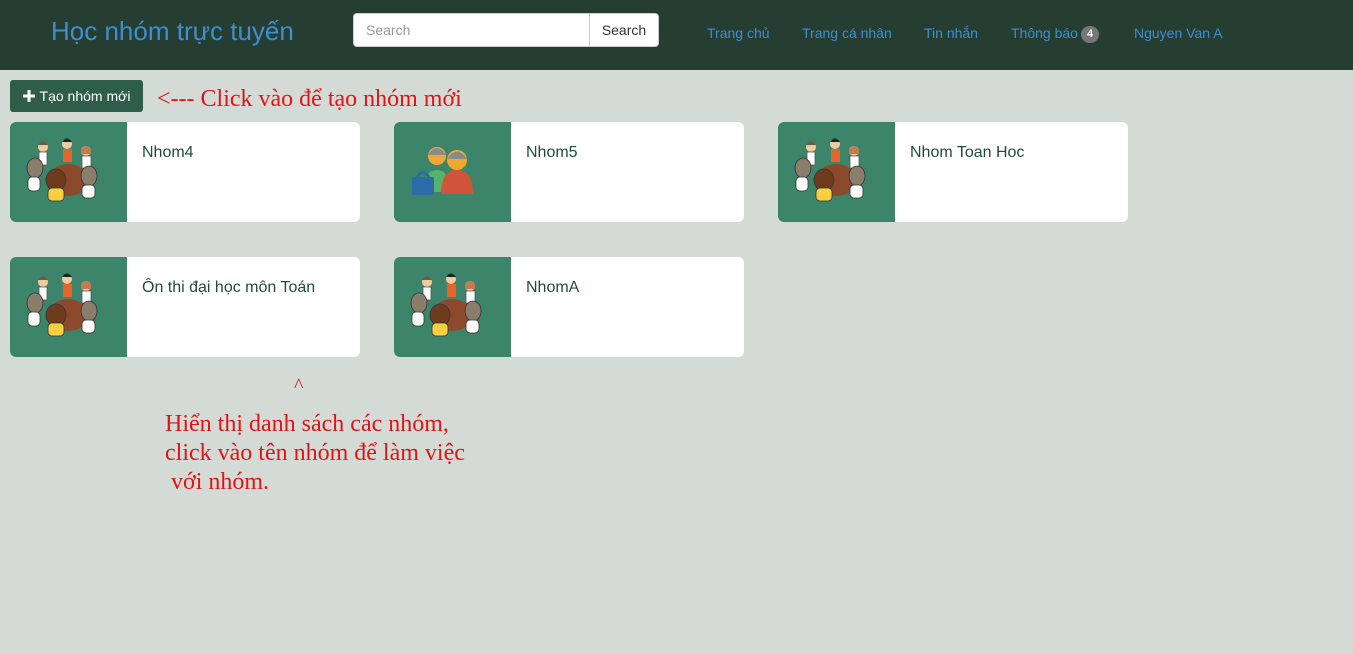 The height and width of the screenshot is (654, 1353). I want to click on create-group-label: Tạo nhóm mới, so click(85, 96).